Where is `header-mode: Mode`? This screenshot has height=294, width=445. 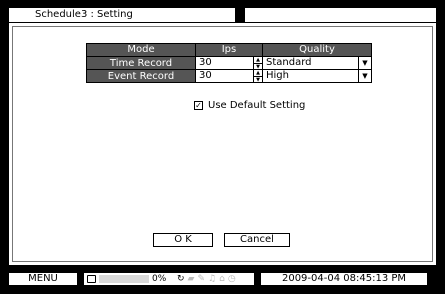 header-mode: Mode is located at coordinates (141, 50).